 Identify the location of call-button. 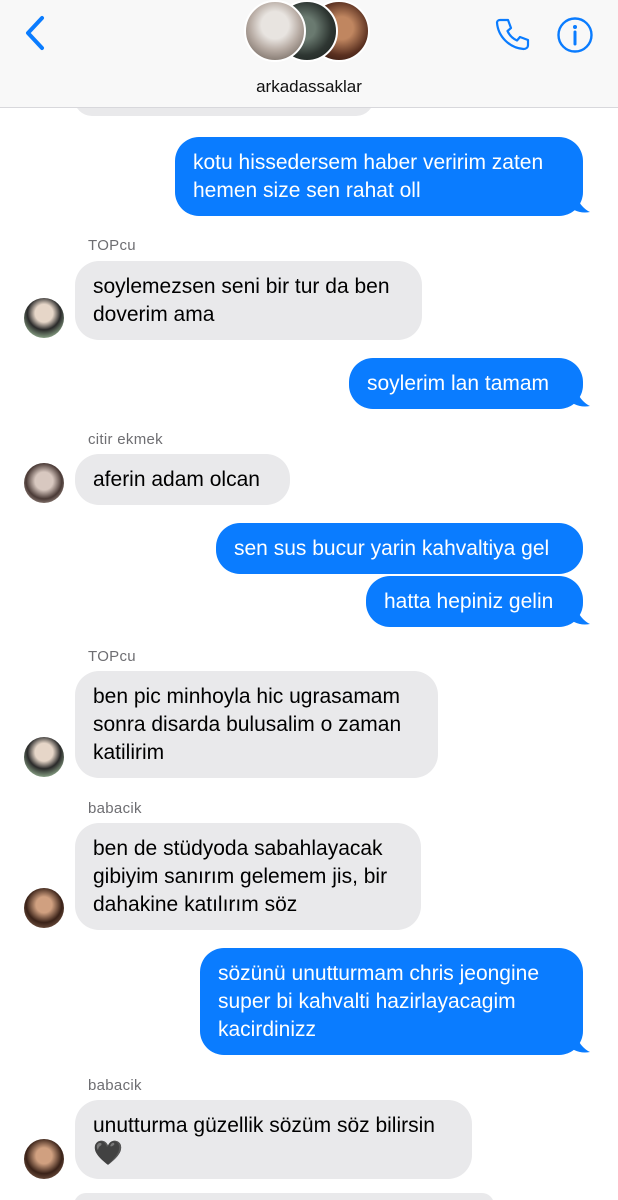
(512, 34).